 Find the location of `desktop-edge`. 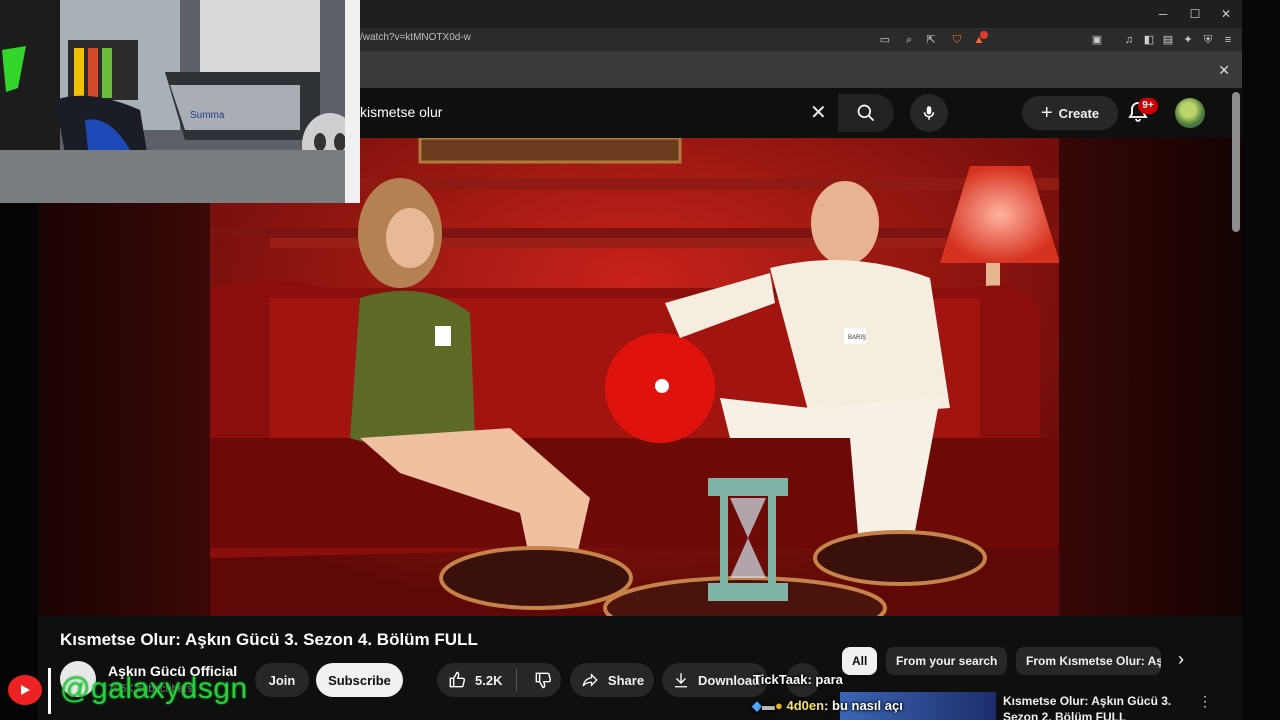

desktop-edge is located at coordinates (1261, 360).